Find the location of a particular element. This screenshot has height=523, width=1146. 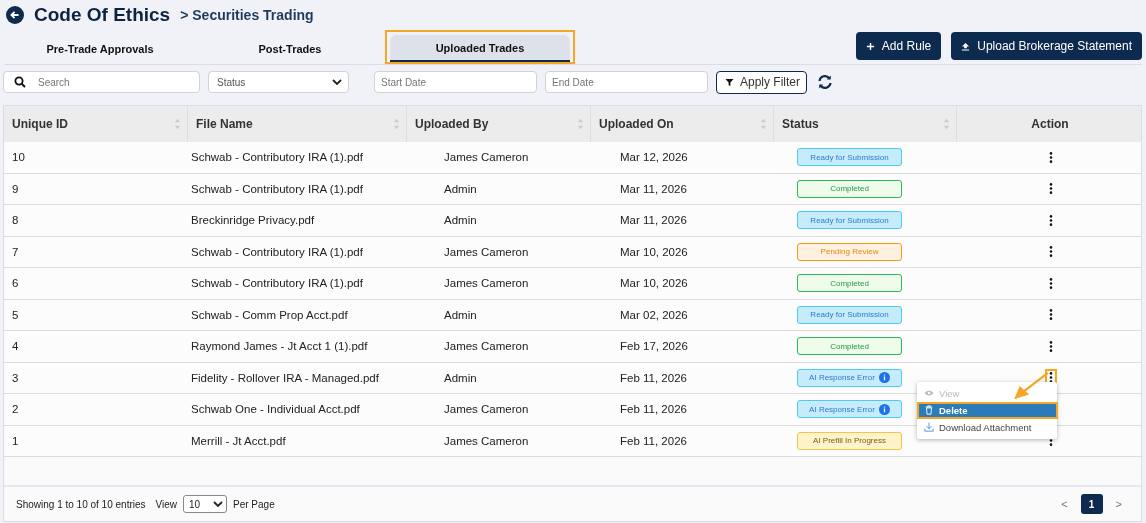

plus-icon is located at coordinates (870, 46).